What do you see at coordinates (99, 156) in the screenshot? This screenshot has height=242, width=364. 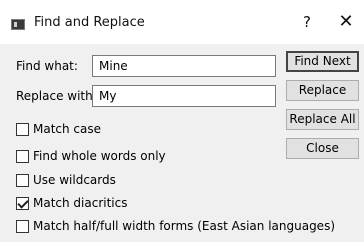 I see `whole-words-label: Find whole words only` at bounding box center [99, 156].